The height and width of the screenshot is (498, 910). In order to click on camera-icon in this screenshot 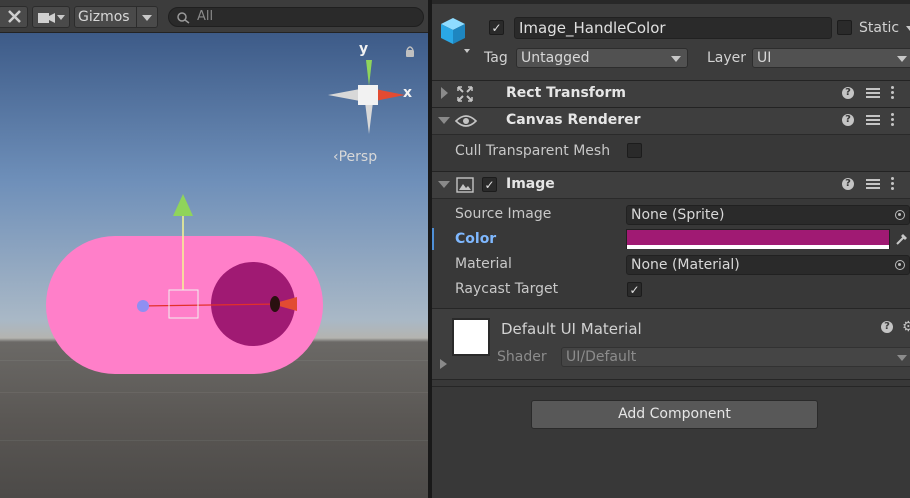, I will do `click(46, 18)`.